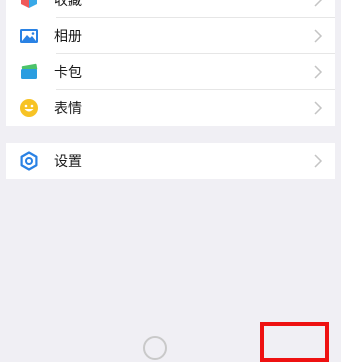  I want to click on highlight-box, so click(294, 342).